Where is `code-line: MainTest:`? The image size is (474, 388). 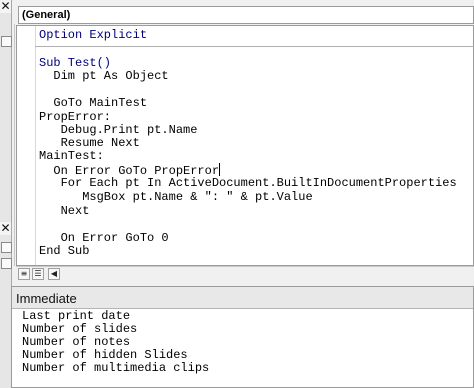 code-line: MainTest: is located at coordinates (71, 156).